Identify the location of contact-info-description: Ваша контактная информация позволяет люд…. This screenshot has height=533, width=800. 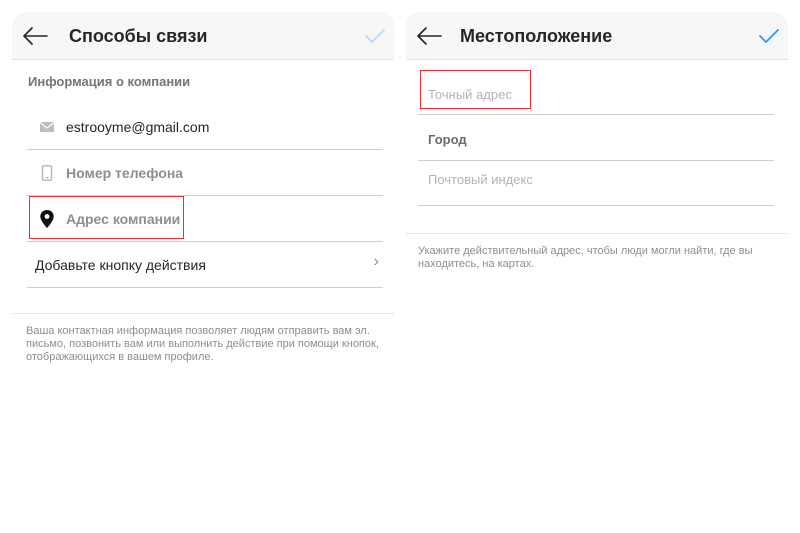
(202, 344).